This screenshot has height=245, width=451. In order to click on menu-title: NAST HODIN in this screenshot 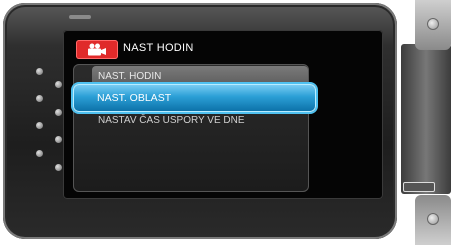, I will do `click(158, 48)`.